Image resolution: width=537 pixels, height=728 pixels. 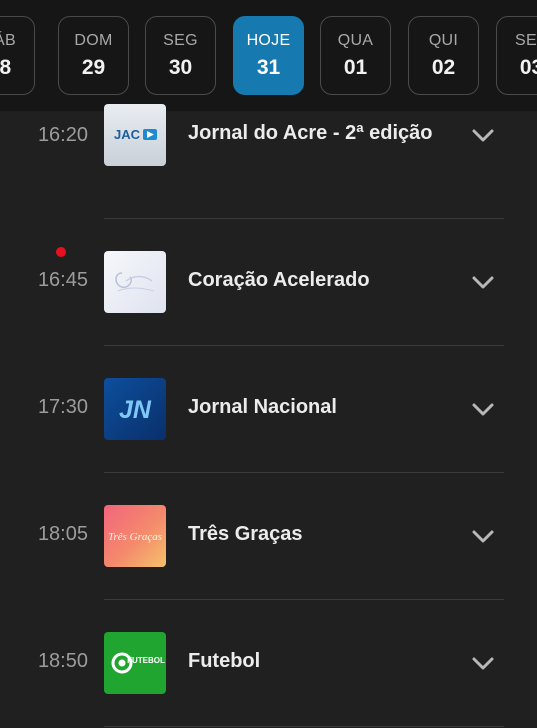 I want to click on day-of-week: SEX, so click(x=526, y=40).